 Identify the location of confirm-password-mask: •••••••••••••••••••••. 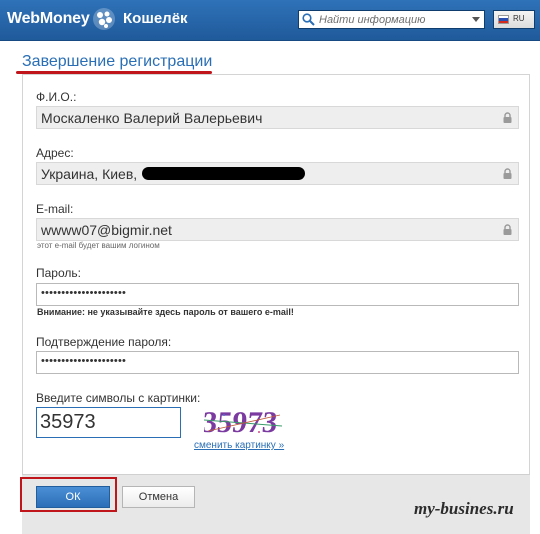
(84, 361).